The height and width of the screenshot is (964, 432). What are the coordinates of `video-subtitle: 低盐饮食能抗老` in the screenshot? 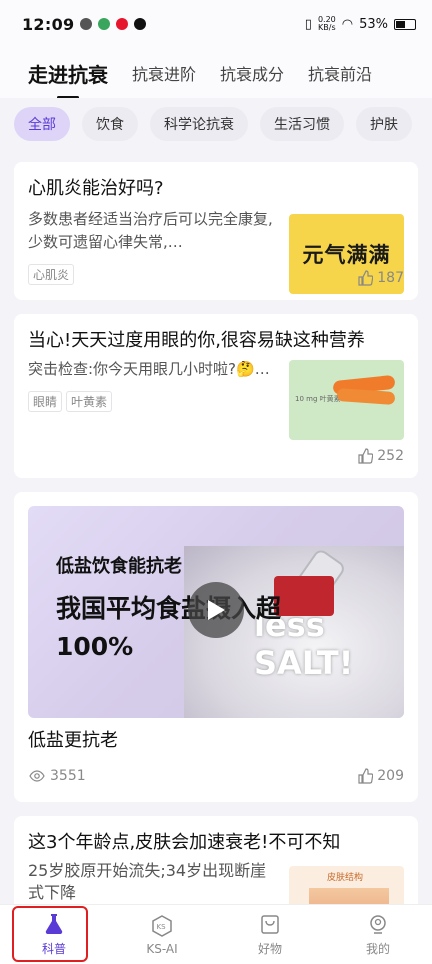 It's located at (119, 566).